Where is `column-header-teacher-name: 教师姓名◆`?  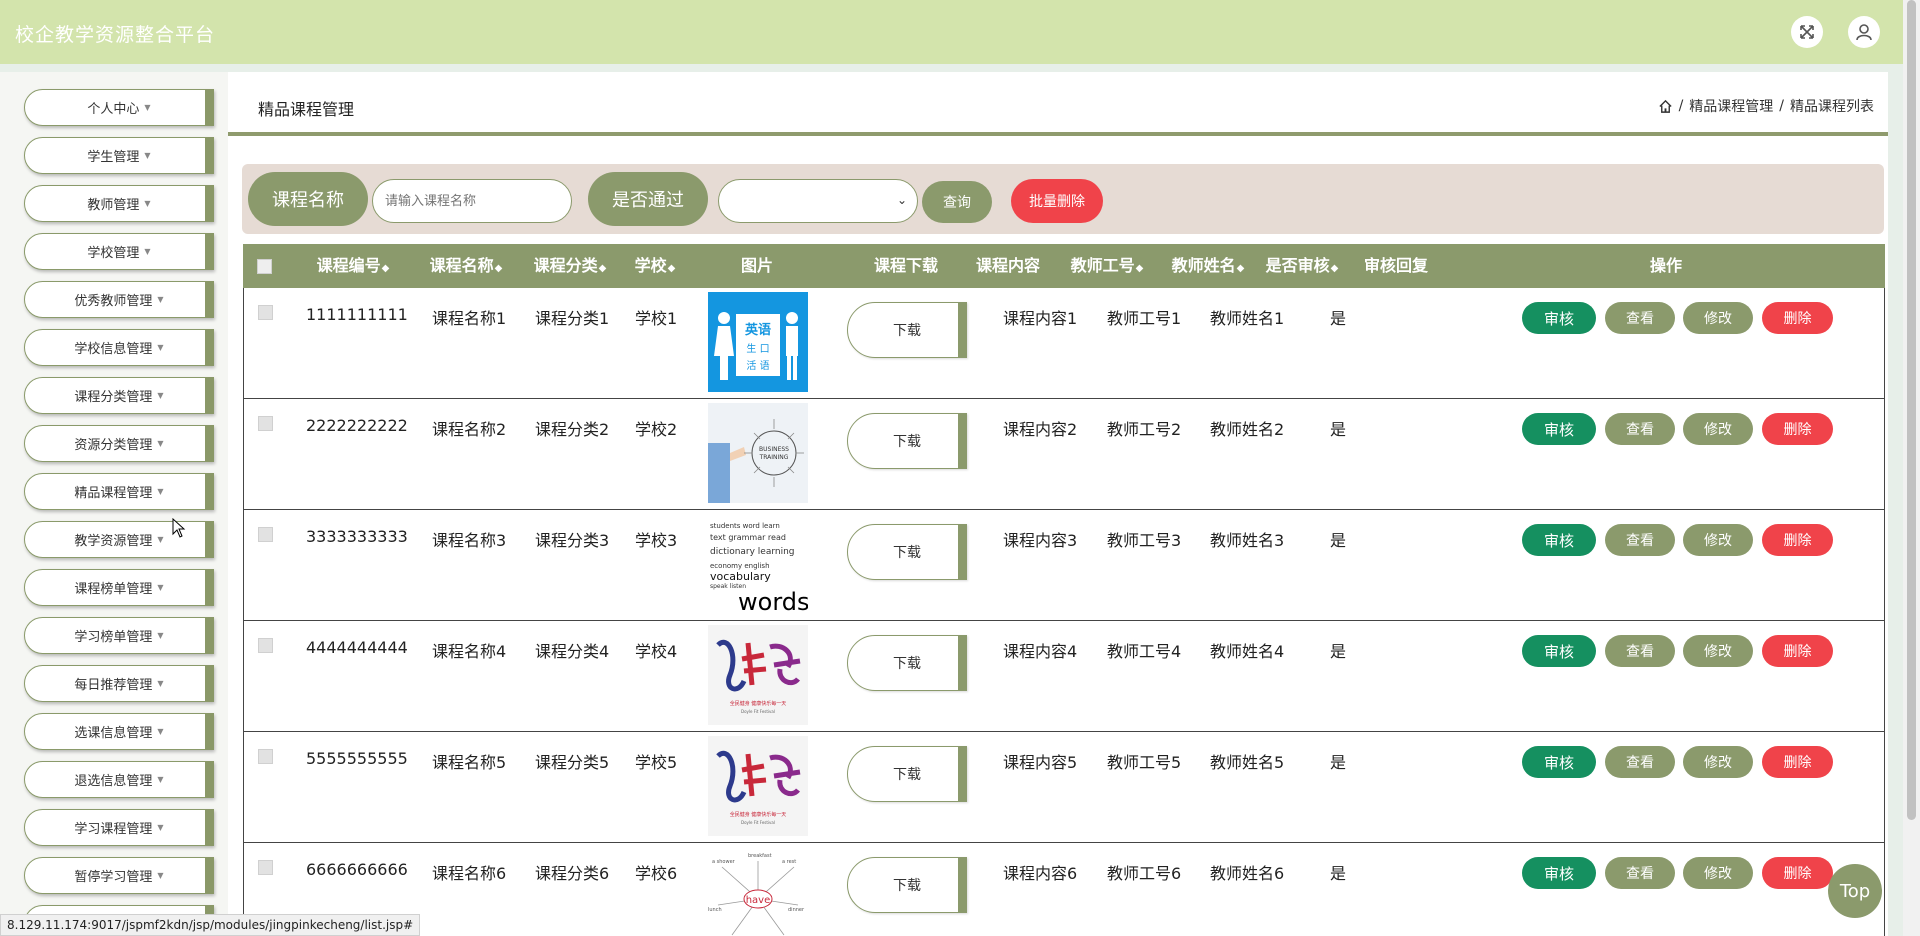
column-header-teacher-name: 教师姓名◆ is located at coordinates (1208, 266).